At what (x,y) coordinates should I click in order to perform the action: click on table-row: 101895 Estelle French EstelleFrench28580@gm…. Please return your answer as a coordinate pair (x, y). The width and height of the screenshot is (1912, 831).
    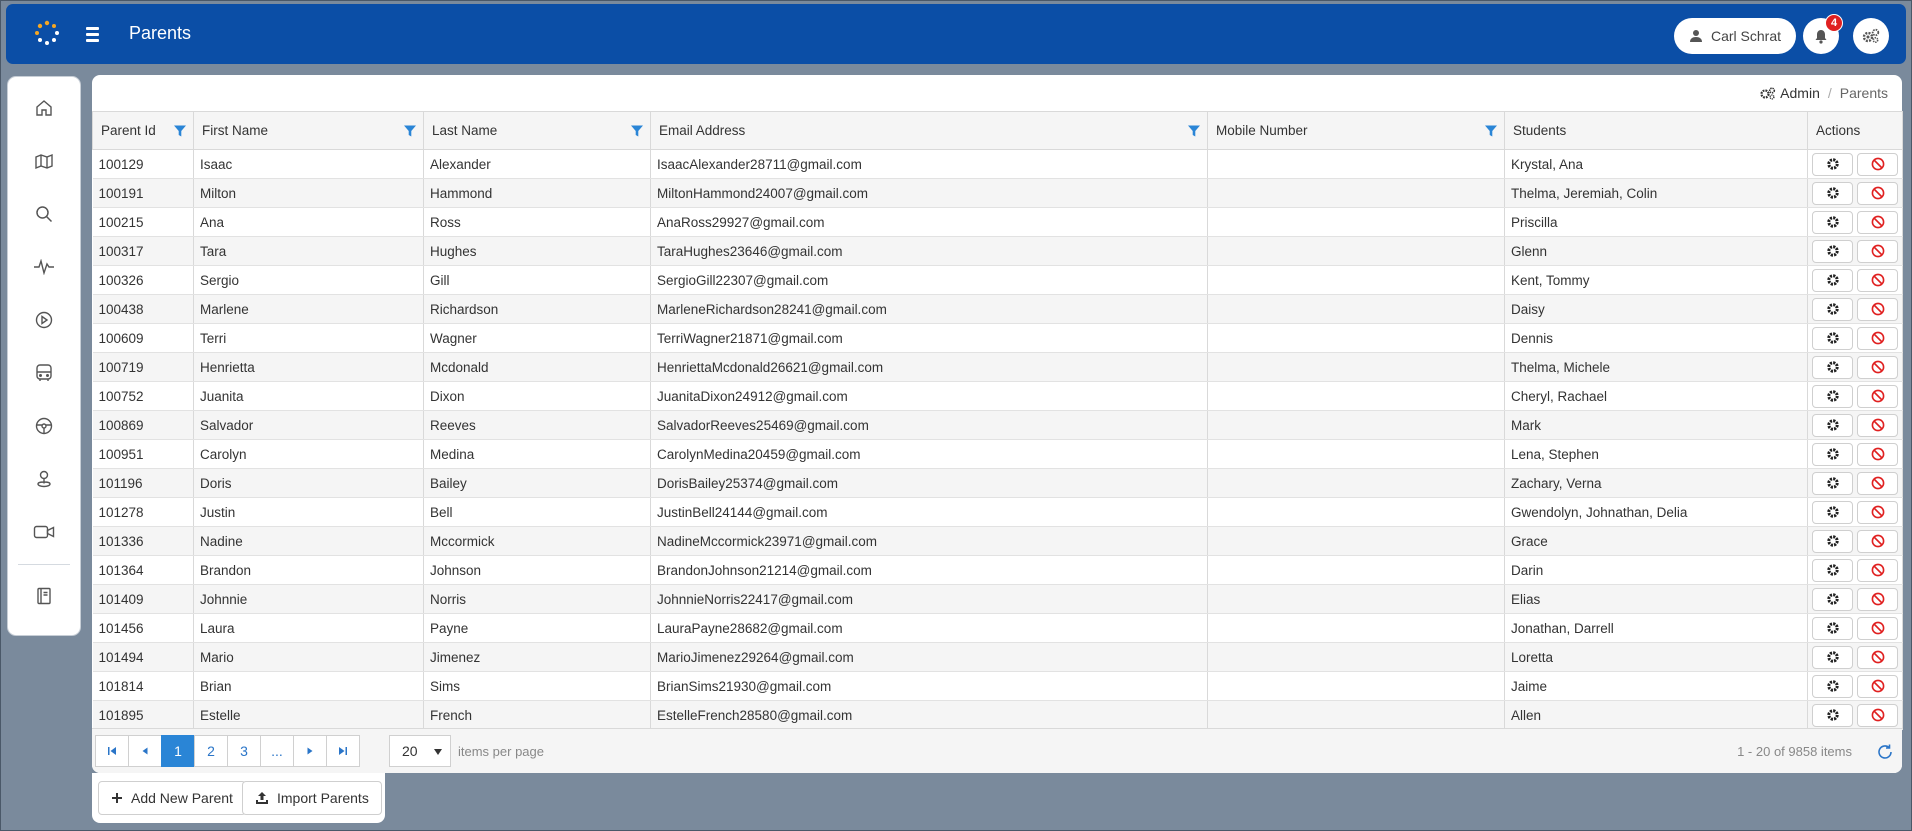
    Looking at the image, I should click on (997, 715).